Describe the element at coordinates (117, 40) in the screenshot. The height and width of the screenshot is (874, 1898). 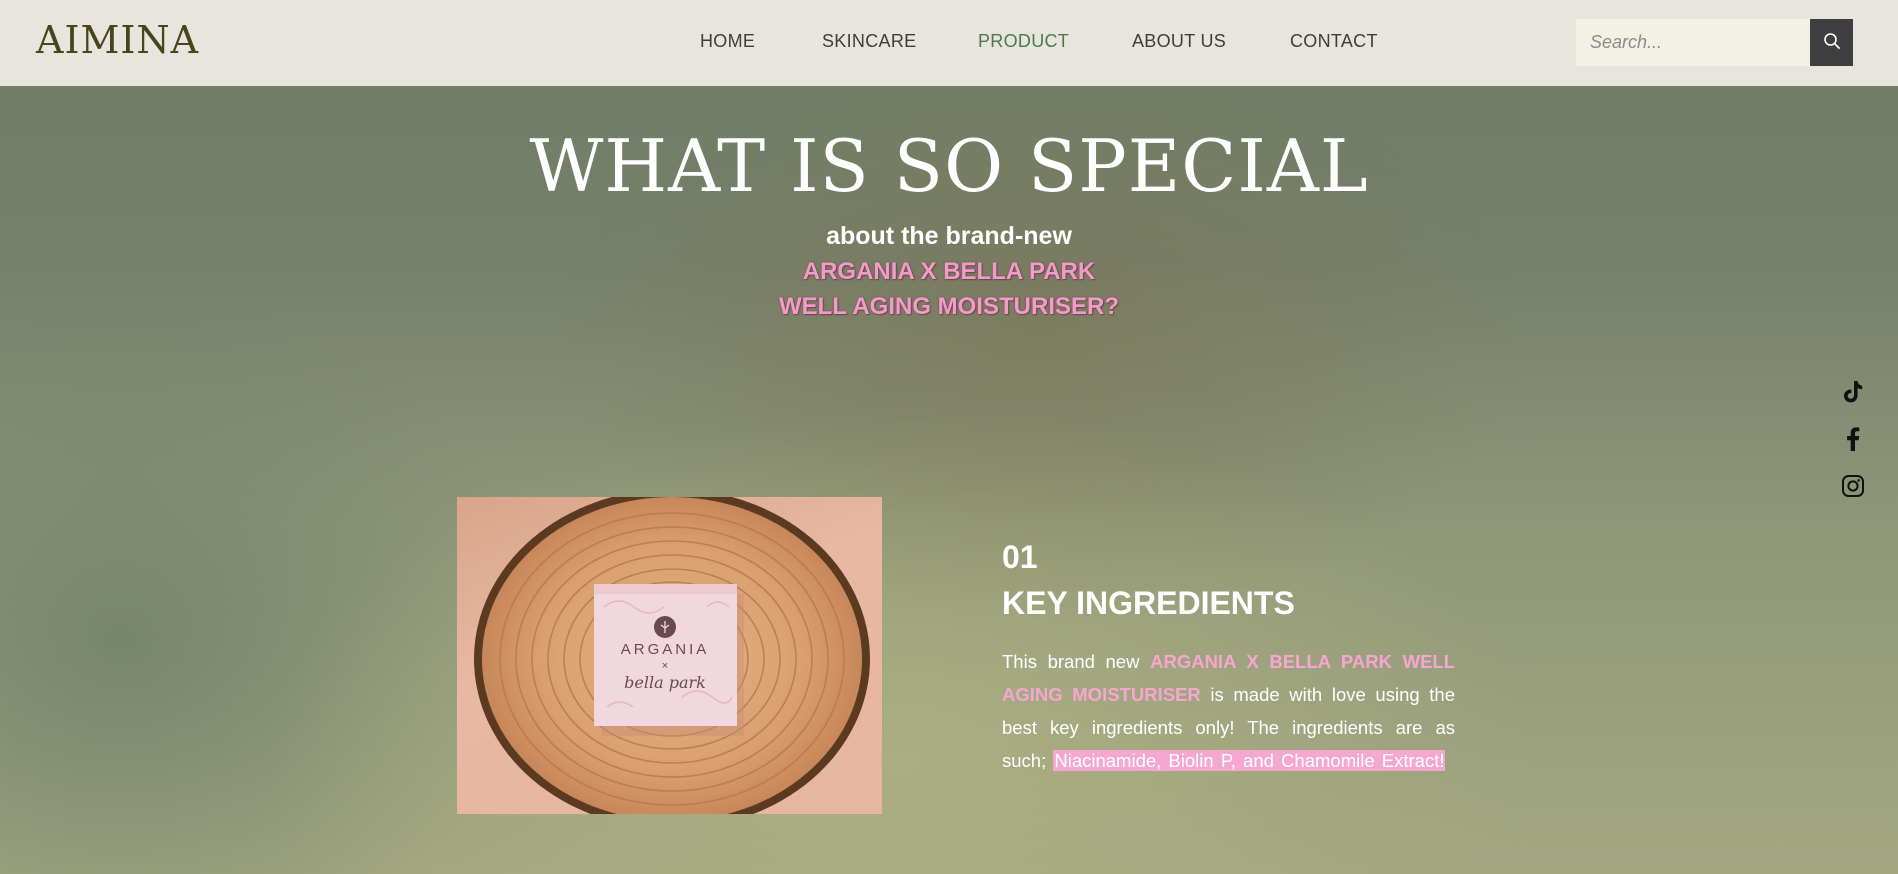
I see `site-logo: AIMINA` at that location.